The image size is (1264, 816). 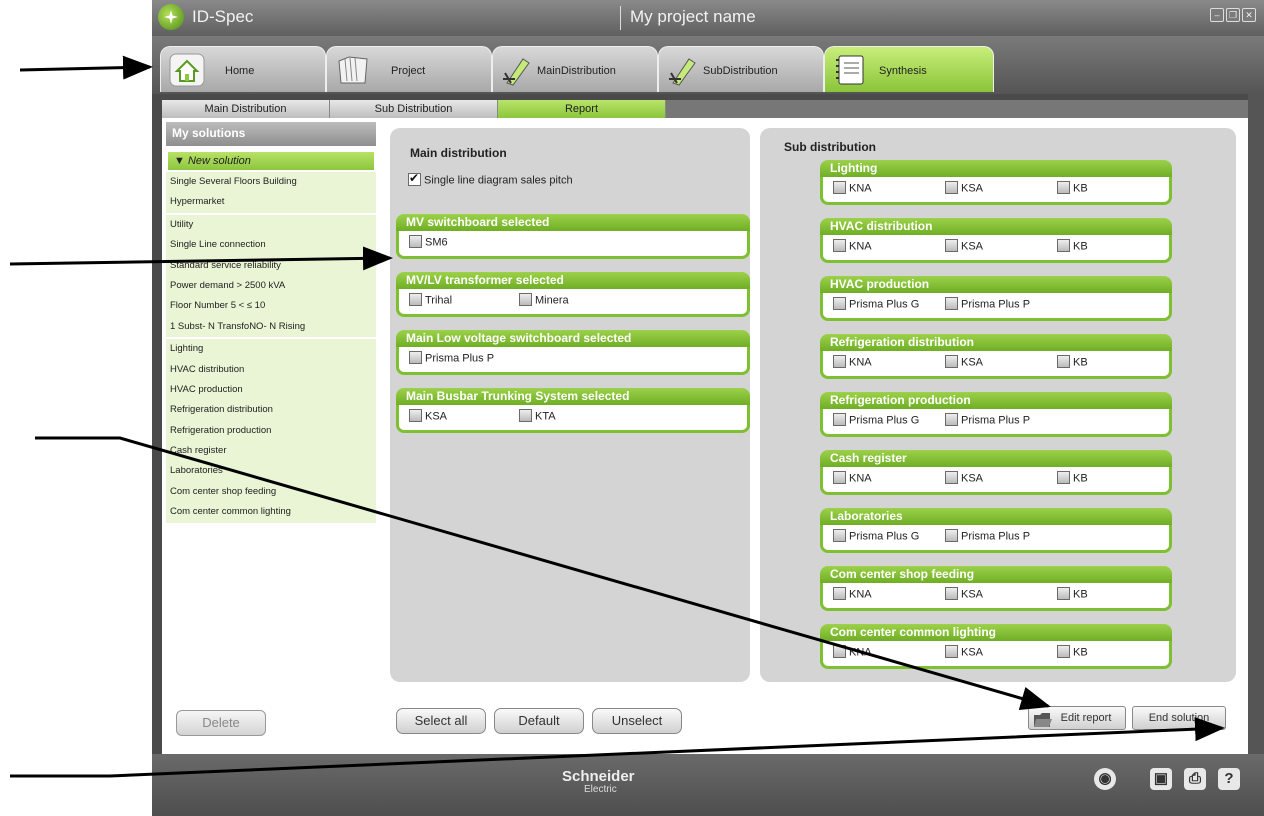 I want to click on option-sm6: SM6, so click(x=428, y=242).